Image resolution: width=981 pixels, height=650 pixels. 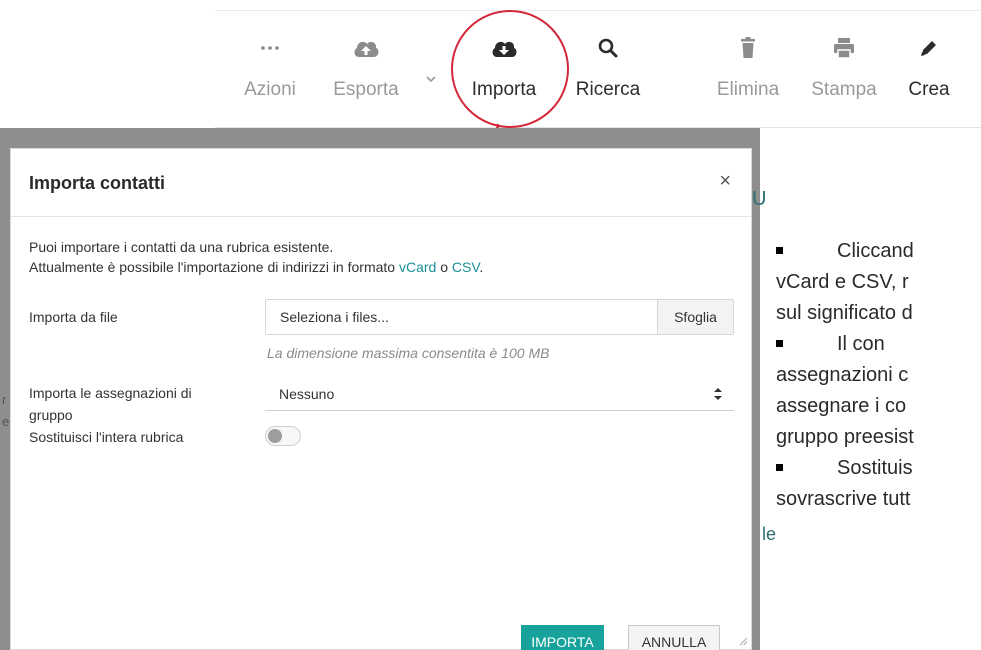 What do you see at coordinates (695, 317) in the screenshot?
I see `browse-button: Sfoglia` at bounding box center [695, 317].